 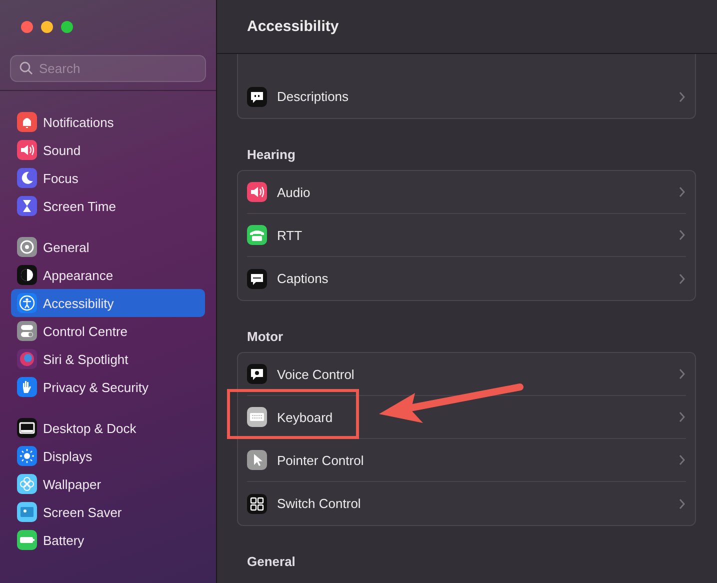 What do you see at coordinates (108, 150) in the screenshot?
I see `sidebar-item: Sound` at bounding box center [108, 150].